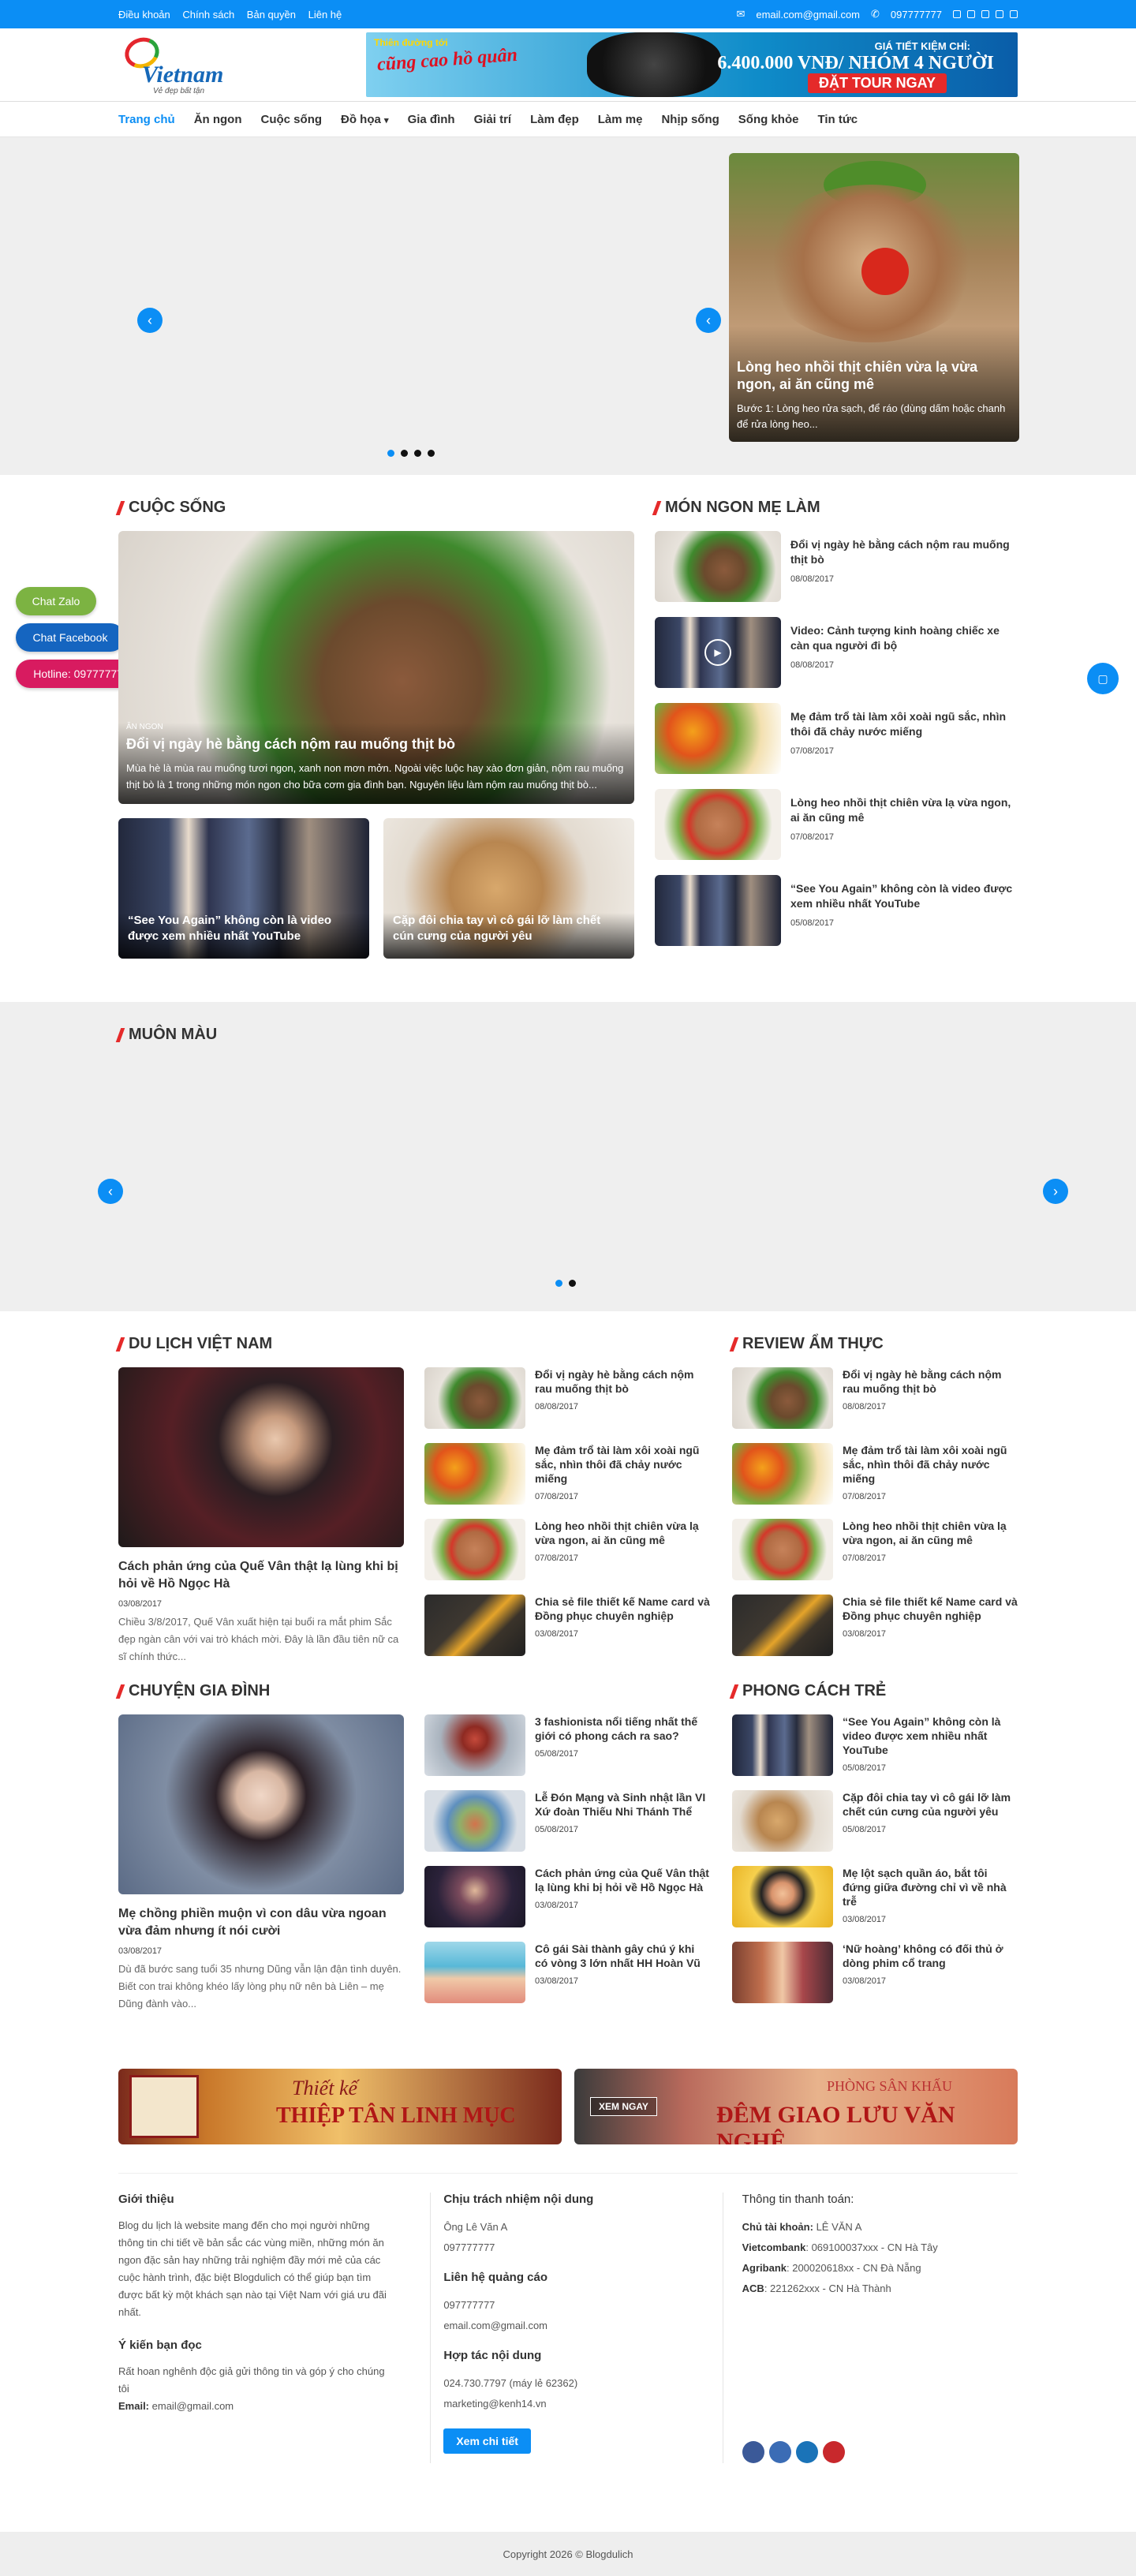 The height and width of the screenshot is (2576, 1136). Describe the element at coordinates (147, 119) in the screenshot. I see `nav-home: Trang chủ` at that location.